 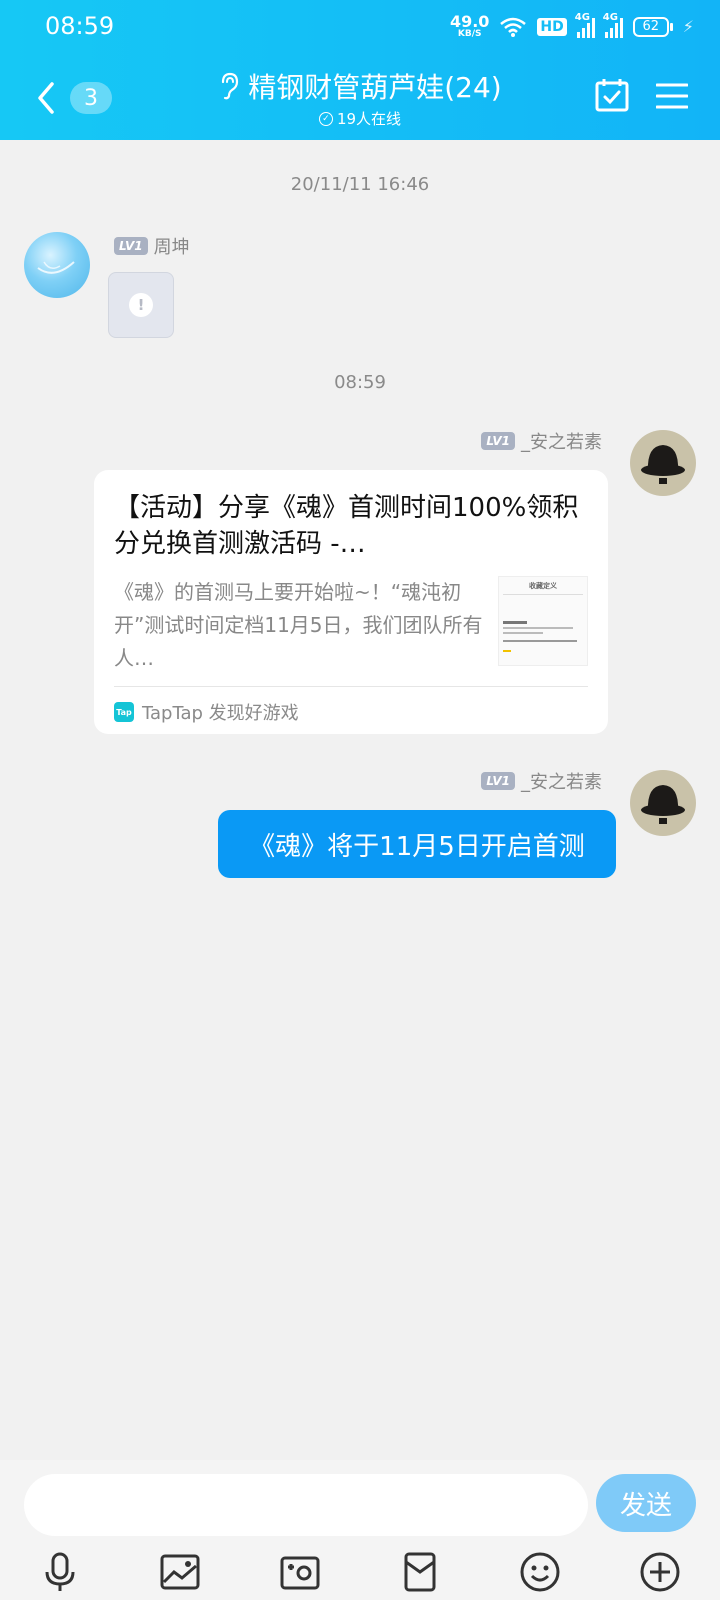 What do you see at coordinates (124, 712) in the screenshot?
I see `taptap-logo-icon: Tap` at bounding box center [124, 712].